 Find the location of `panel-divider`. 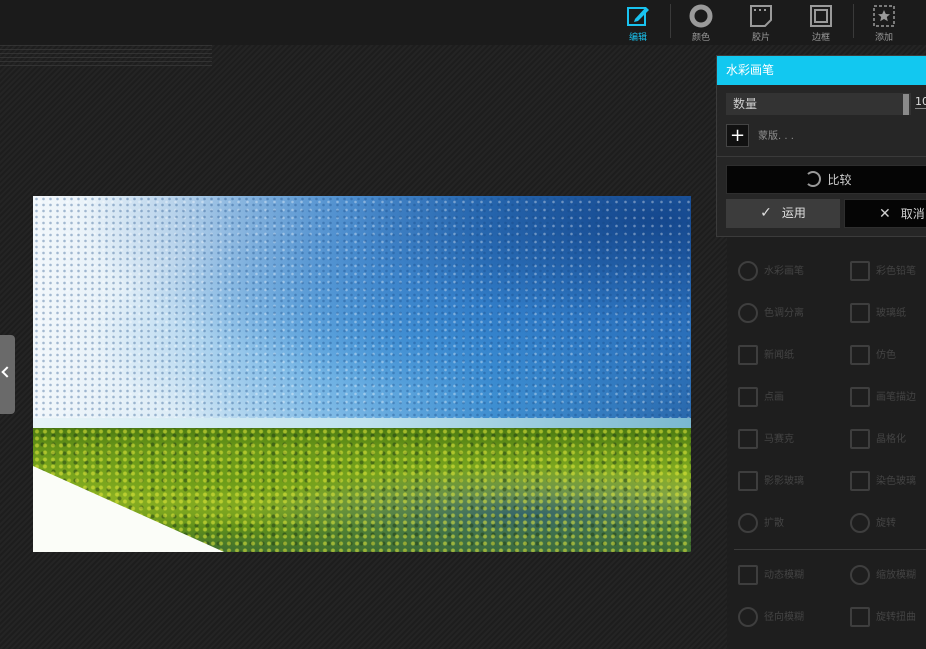

panel-divider is located at coordinates (821, 156).